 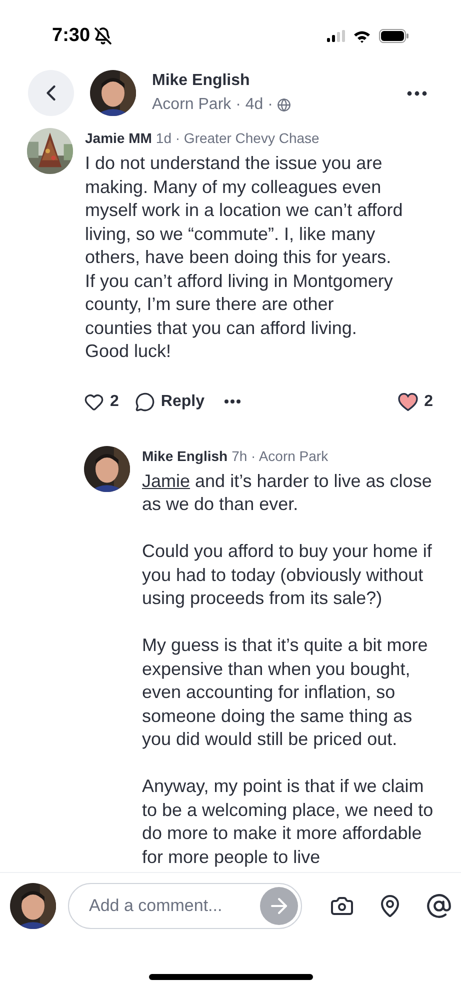 What do you see at coordinates (185, 456) in the screenshot?
I see `commenter-name: Mike English` at bounding box center [185, 456].